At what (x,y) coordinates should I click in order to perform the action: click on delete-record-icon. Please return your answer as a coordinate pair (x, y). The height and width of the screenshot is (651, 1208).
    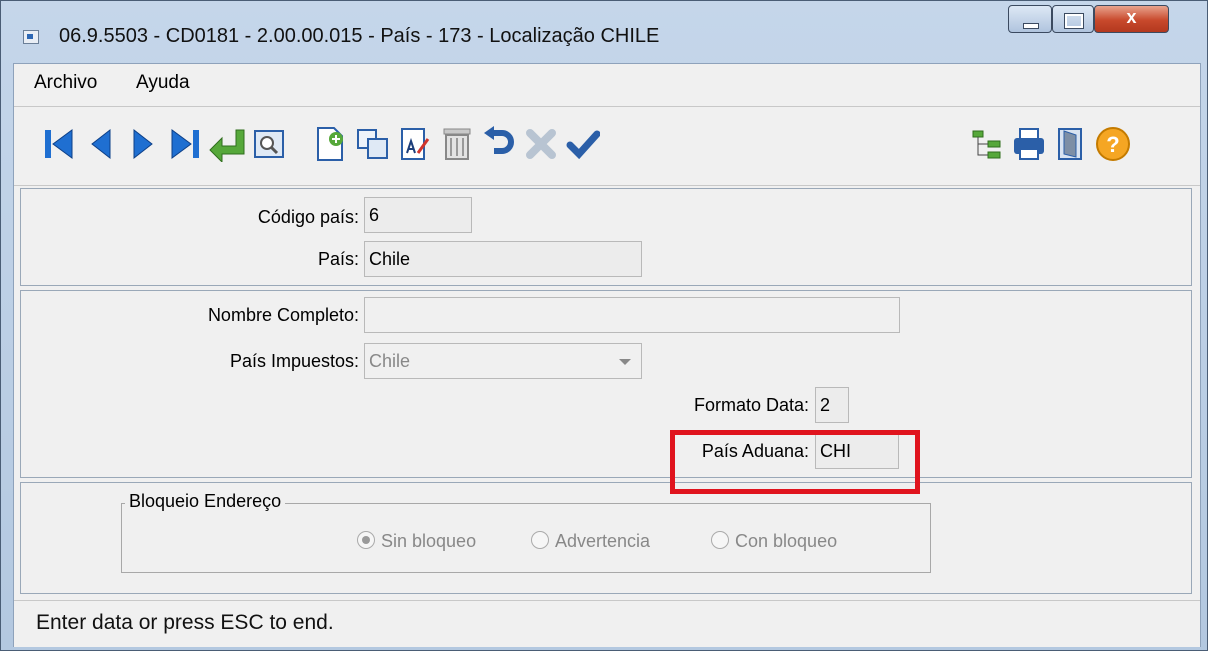
    Looking at the image, I should click on (457, 144).